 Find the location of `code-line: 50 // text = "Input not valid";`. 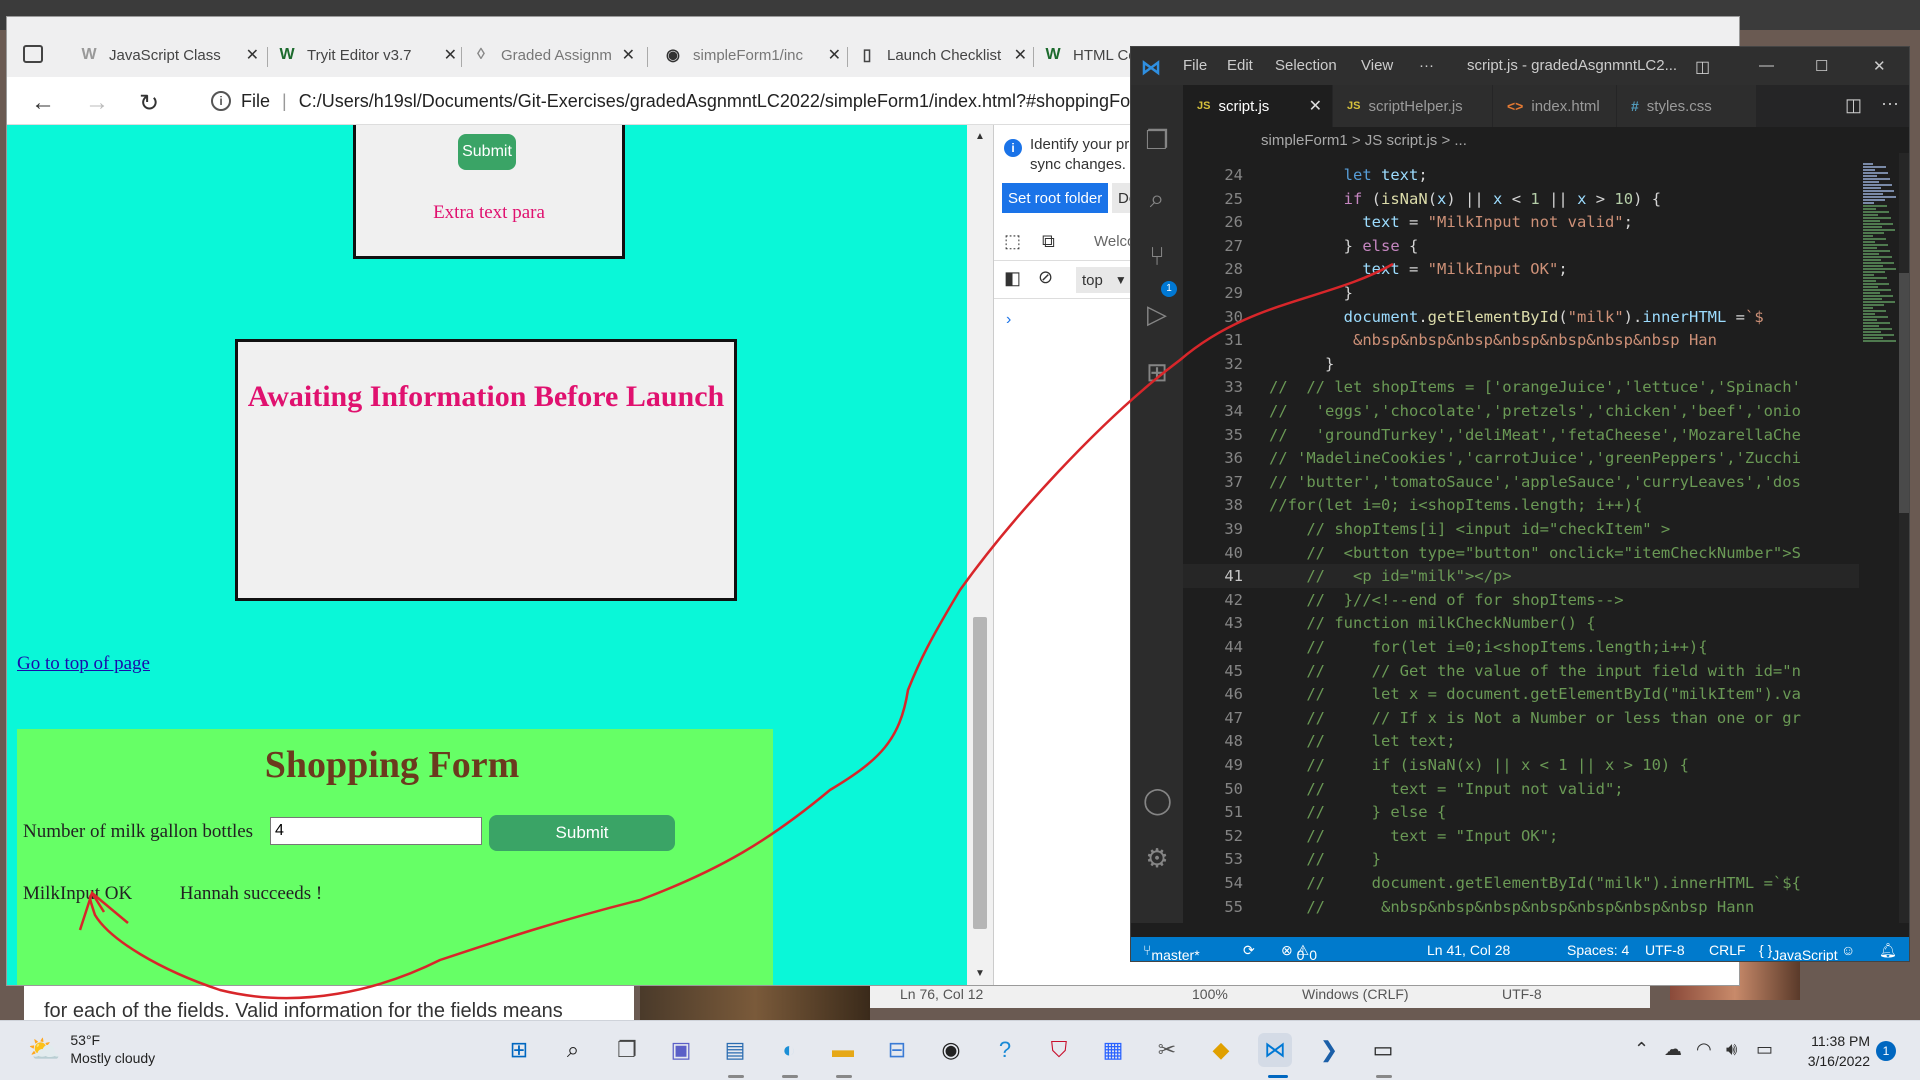

code-line: 50 // text = "Input not valid"; is located at coordinates (1521, 789).